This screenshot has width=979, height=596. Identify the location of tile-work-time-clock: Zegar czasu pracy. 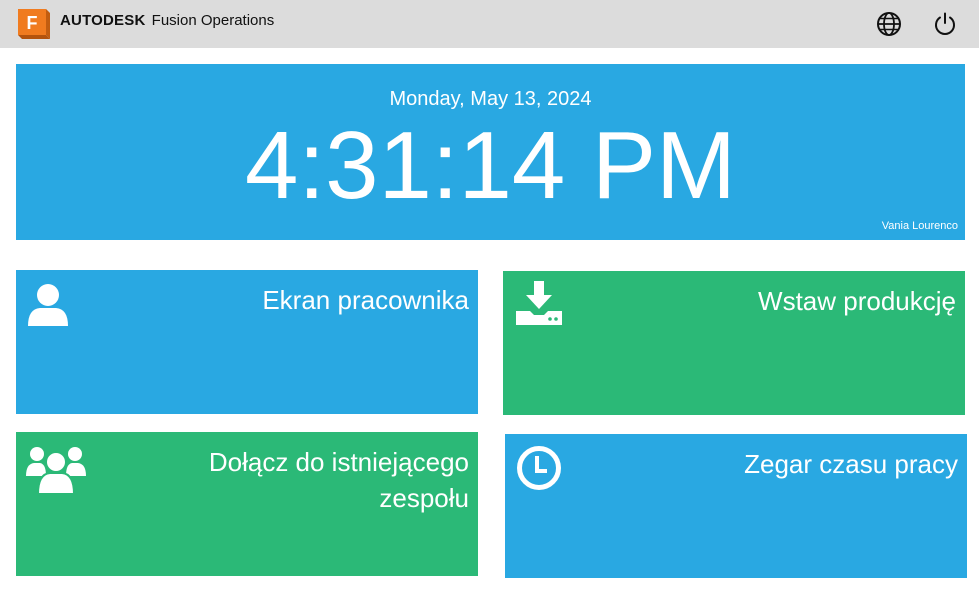
(736, 506).